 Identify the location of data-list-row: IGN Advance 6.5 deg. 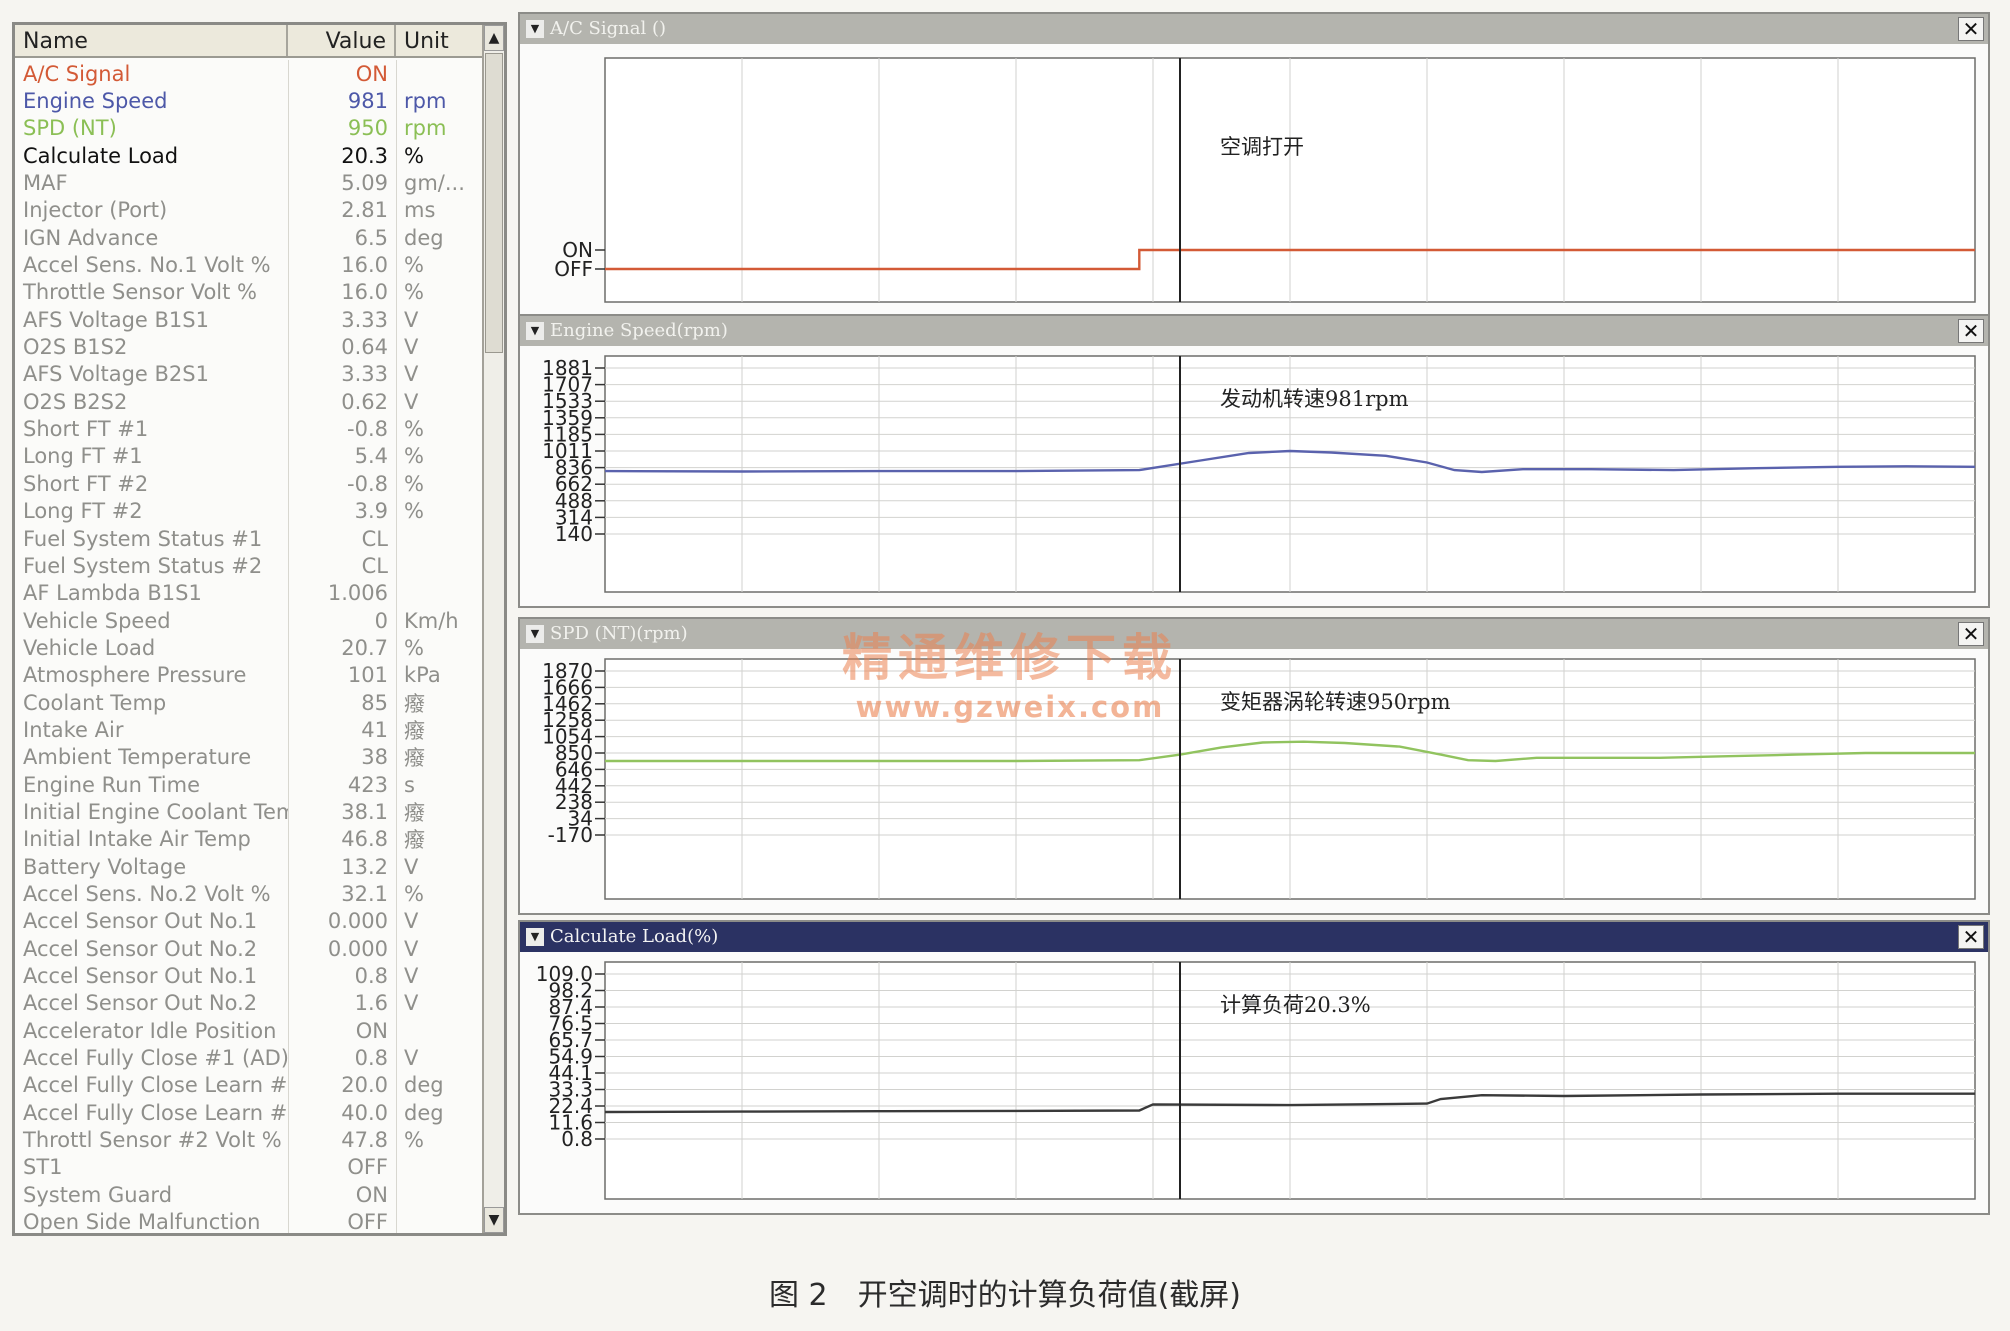
(250, 237).